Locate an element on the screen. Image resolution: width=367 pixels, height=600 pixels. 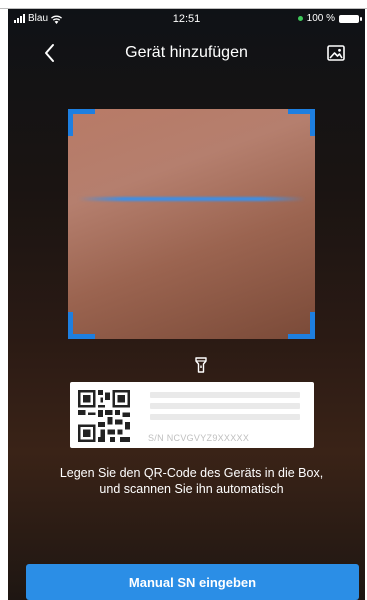
qr-code-icon is located at coordinates (104, 416).